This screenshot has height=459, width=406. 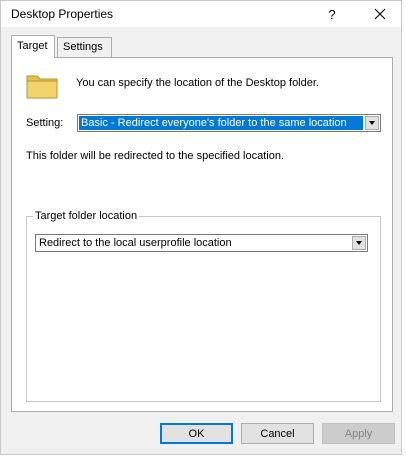 I want to click on window-title: Desktop Properties, so click(x=62, y=14).